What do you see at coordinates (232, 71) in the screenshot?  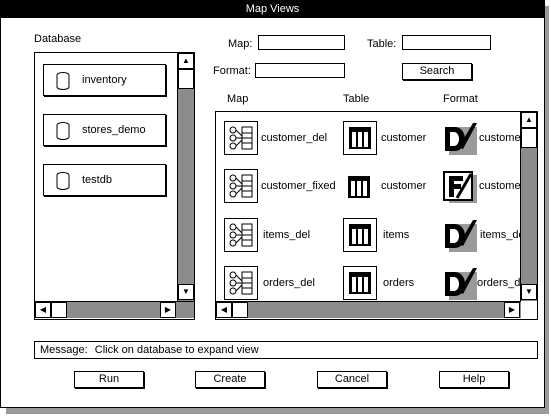 I see `format-field-label: Format:` at bounding box center [232, 71].